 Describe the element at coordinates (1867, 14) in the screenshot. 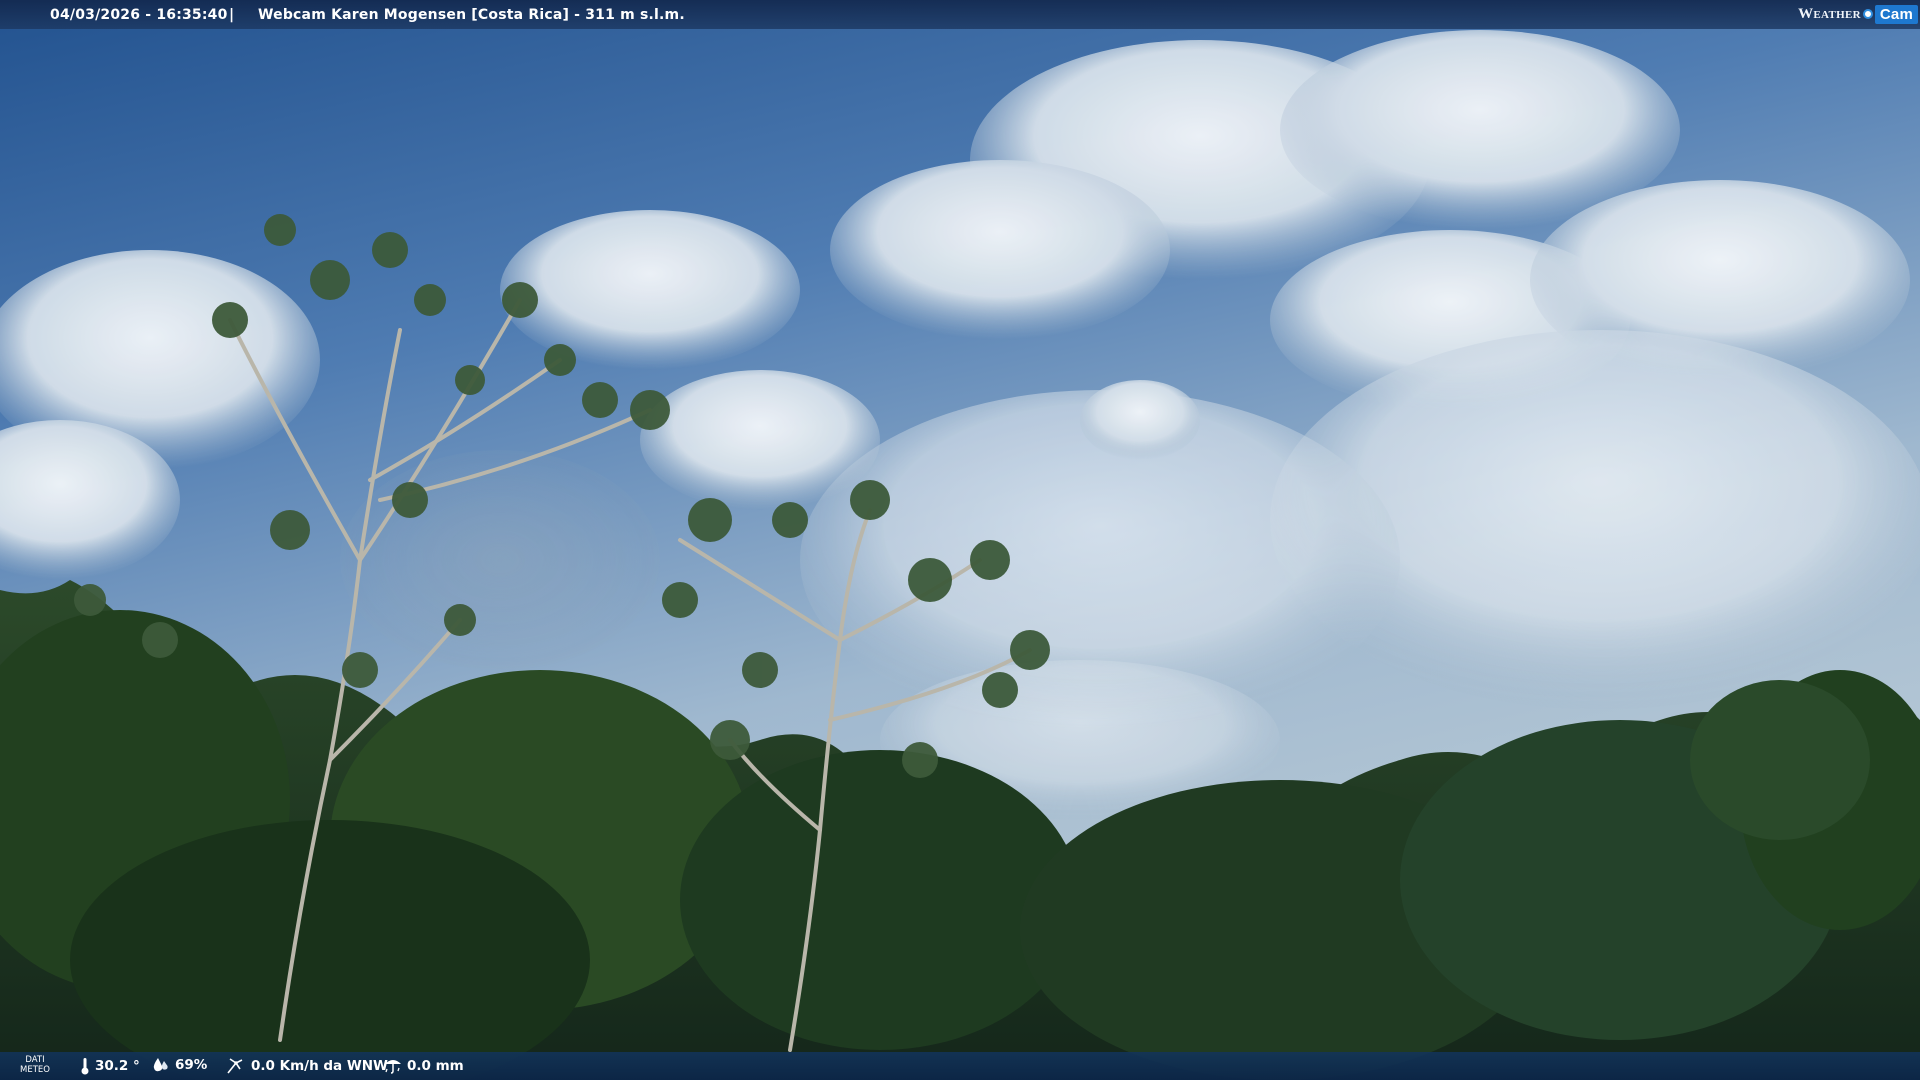

I see `logo-dot-icon` at that location.